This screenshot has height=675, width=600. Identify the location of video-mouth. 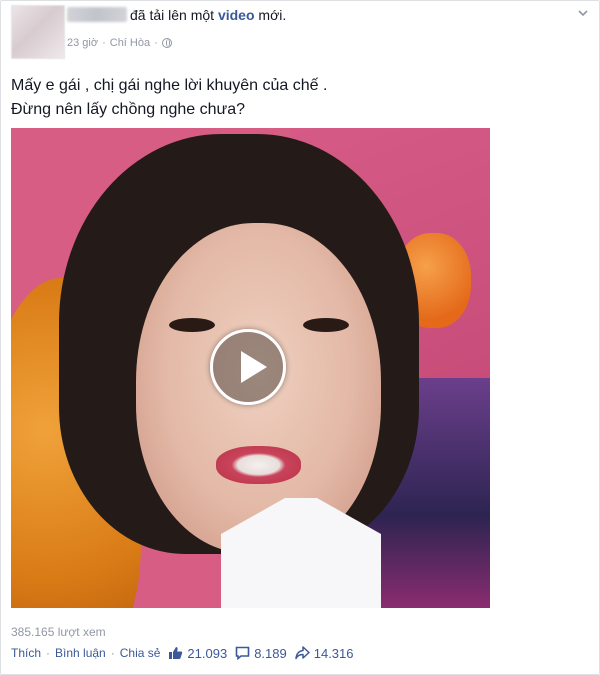
(258, 465).